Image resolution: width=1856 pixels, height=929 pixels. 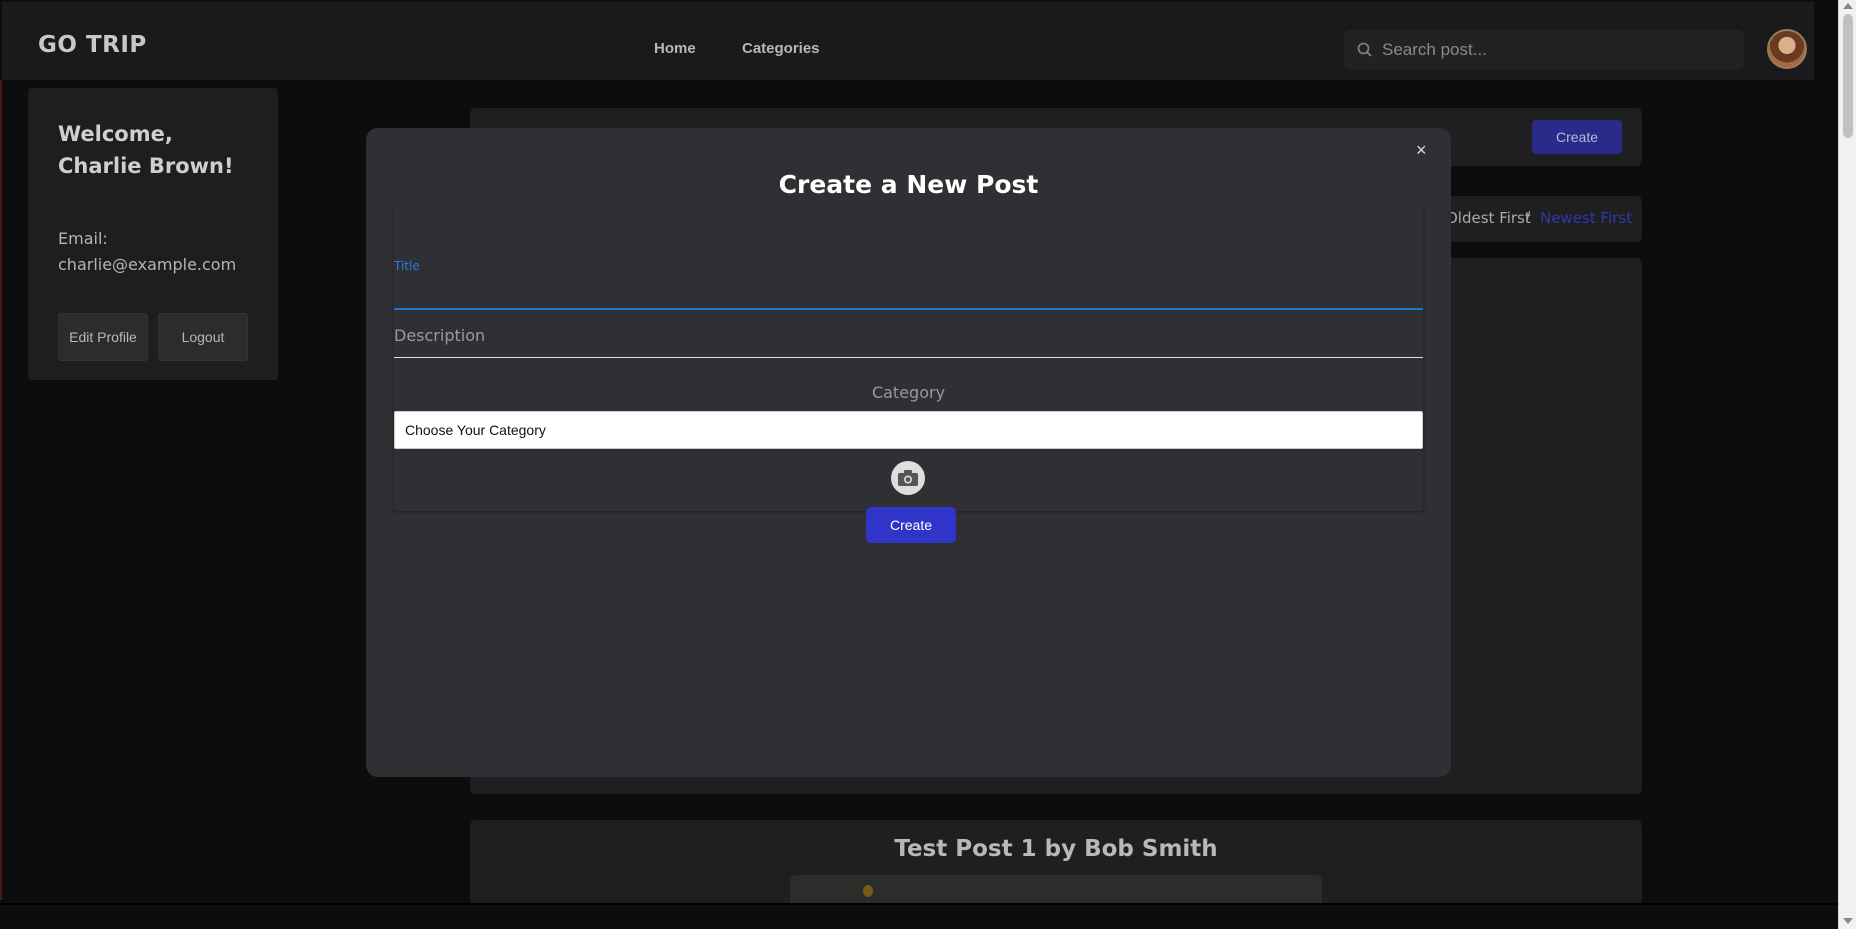 What do you see at coordinates (1787, 49) in the screenshot?
I see `user-avatar` at bounding box center [1787, 49].